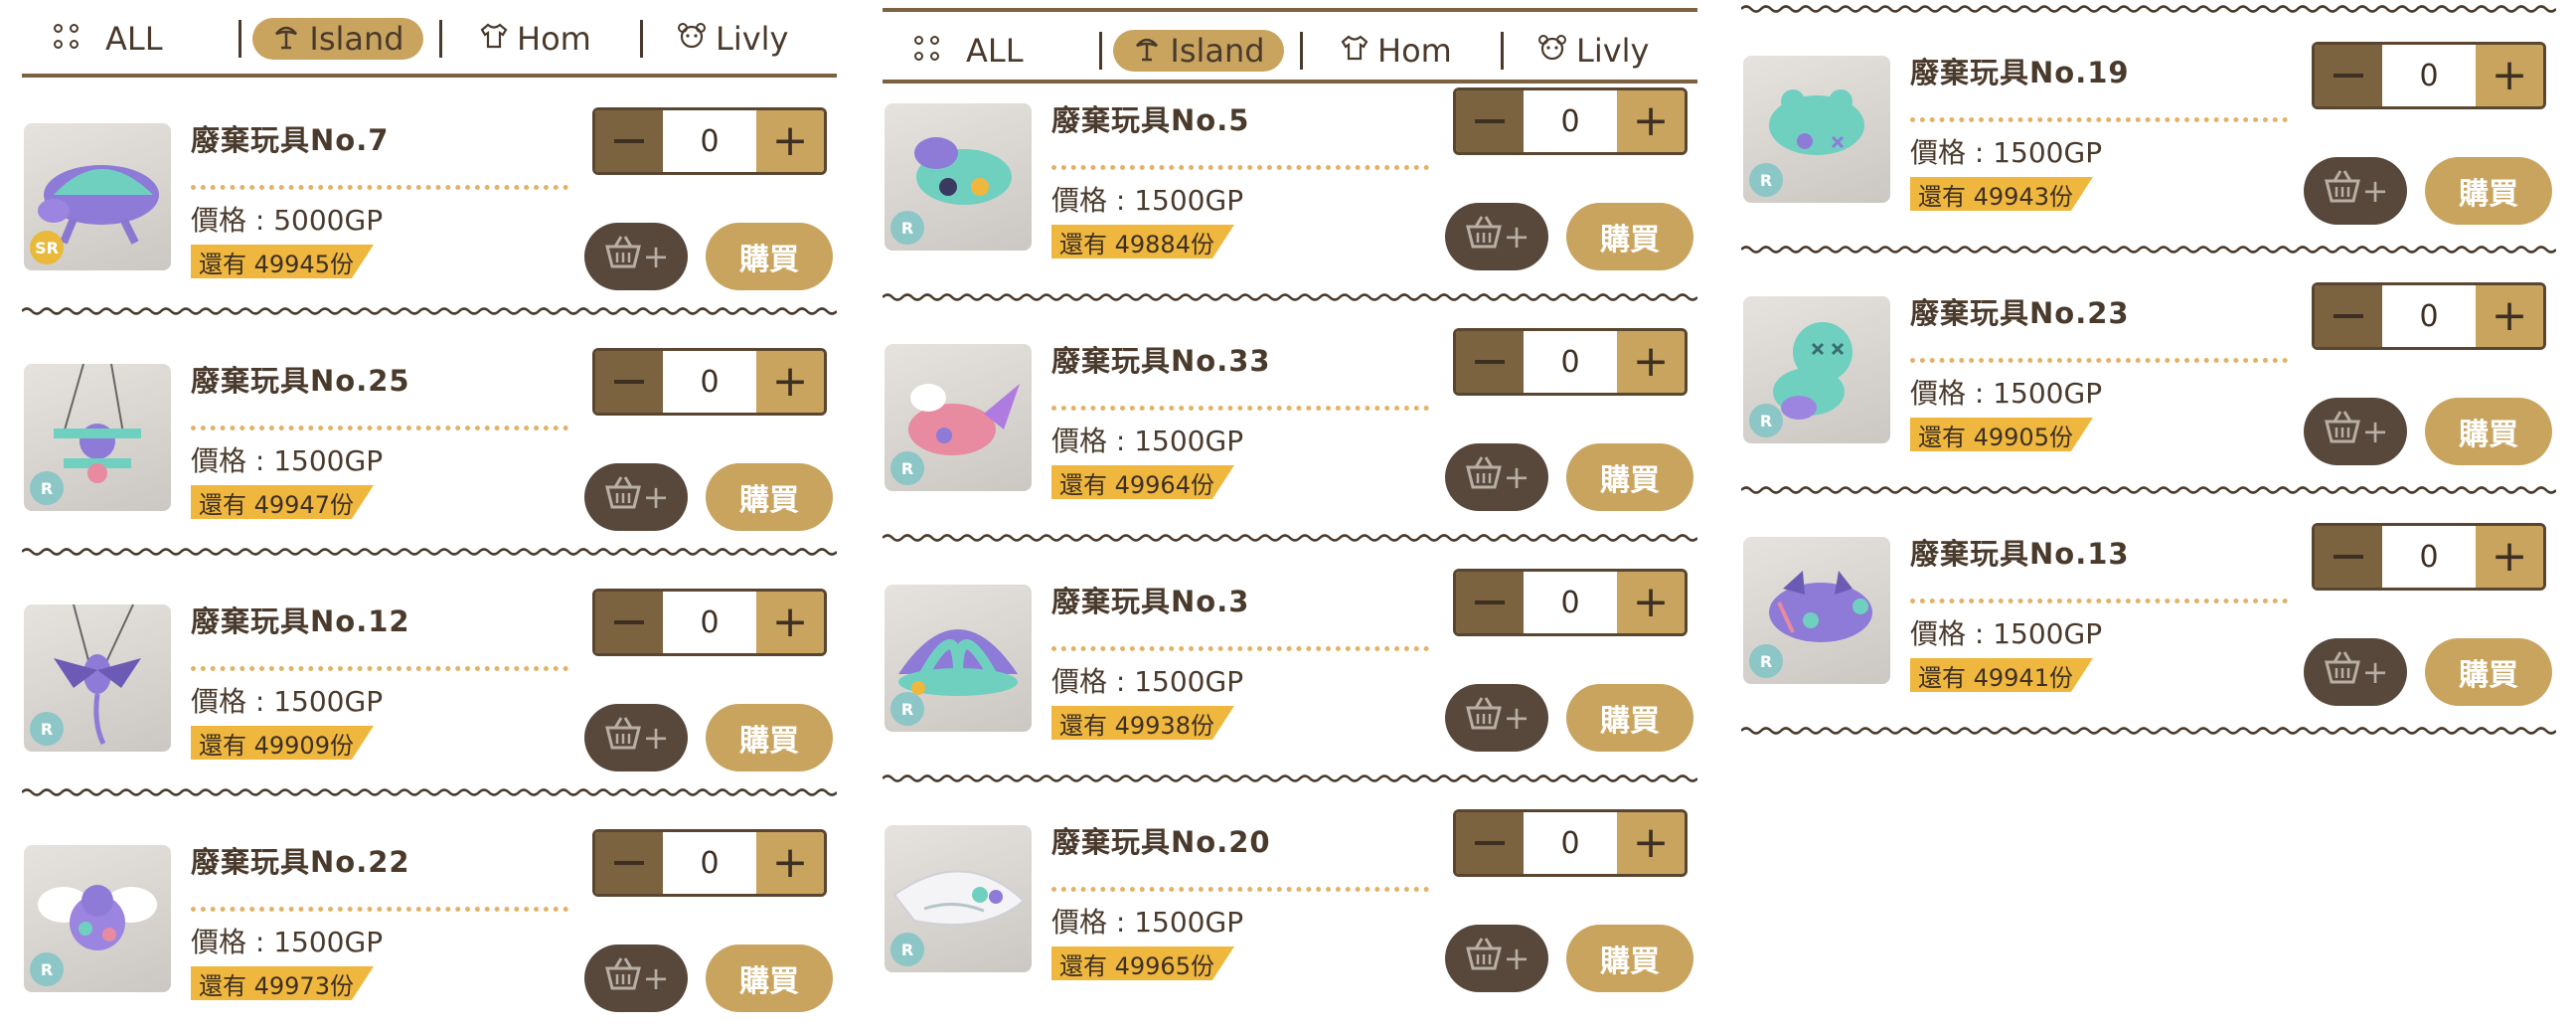 This screenshot has height=1029, width=2576. Describe the element at coordinates (1161, 842) in the screenshot. I see `product-name: 廢棄玩具No.20` at that location.